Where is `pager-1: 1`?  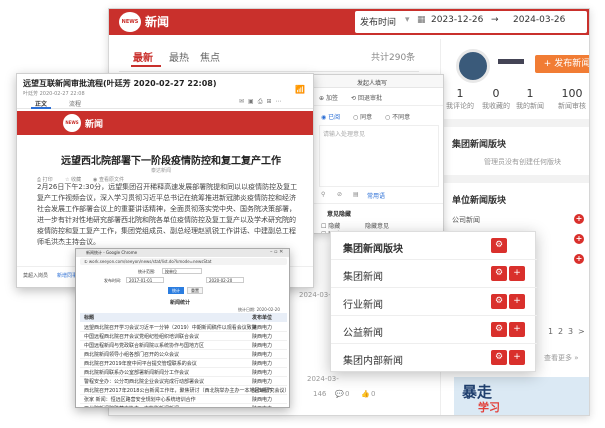 pager-1: 1 is located at coordinates (550, 331).